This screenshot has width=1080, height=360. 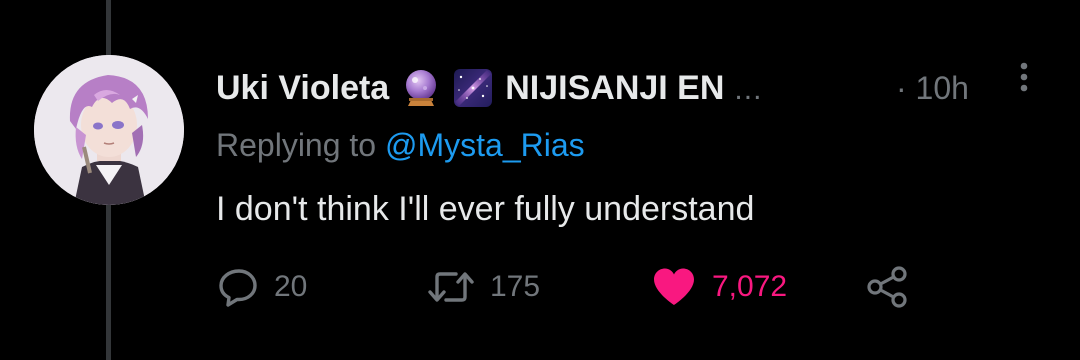 I want to click on reply-bubble-icon, so click(x=238, y=287).